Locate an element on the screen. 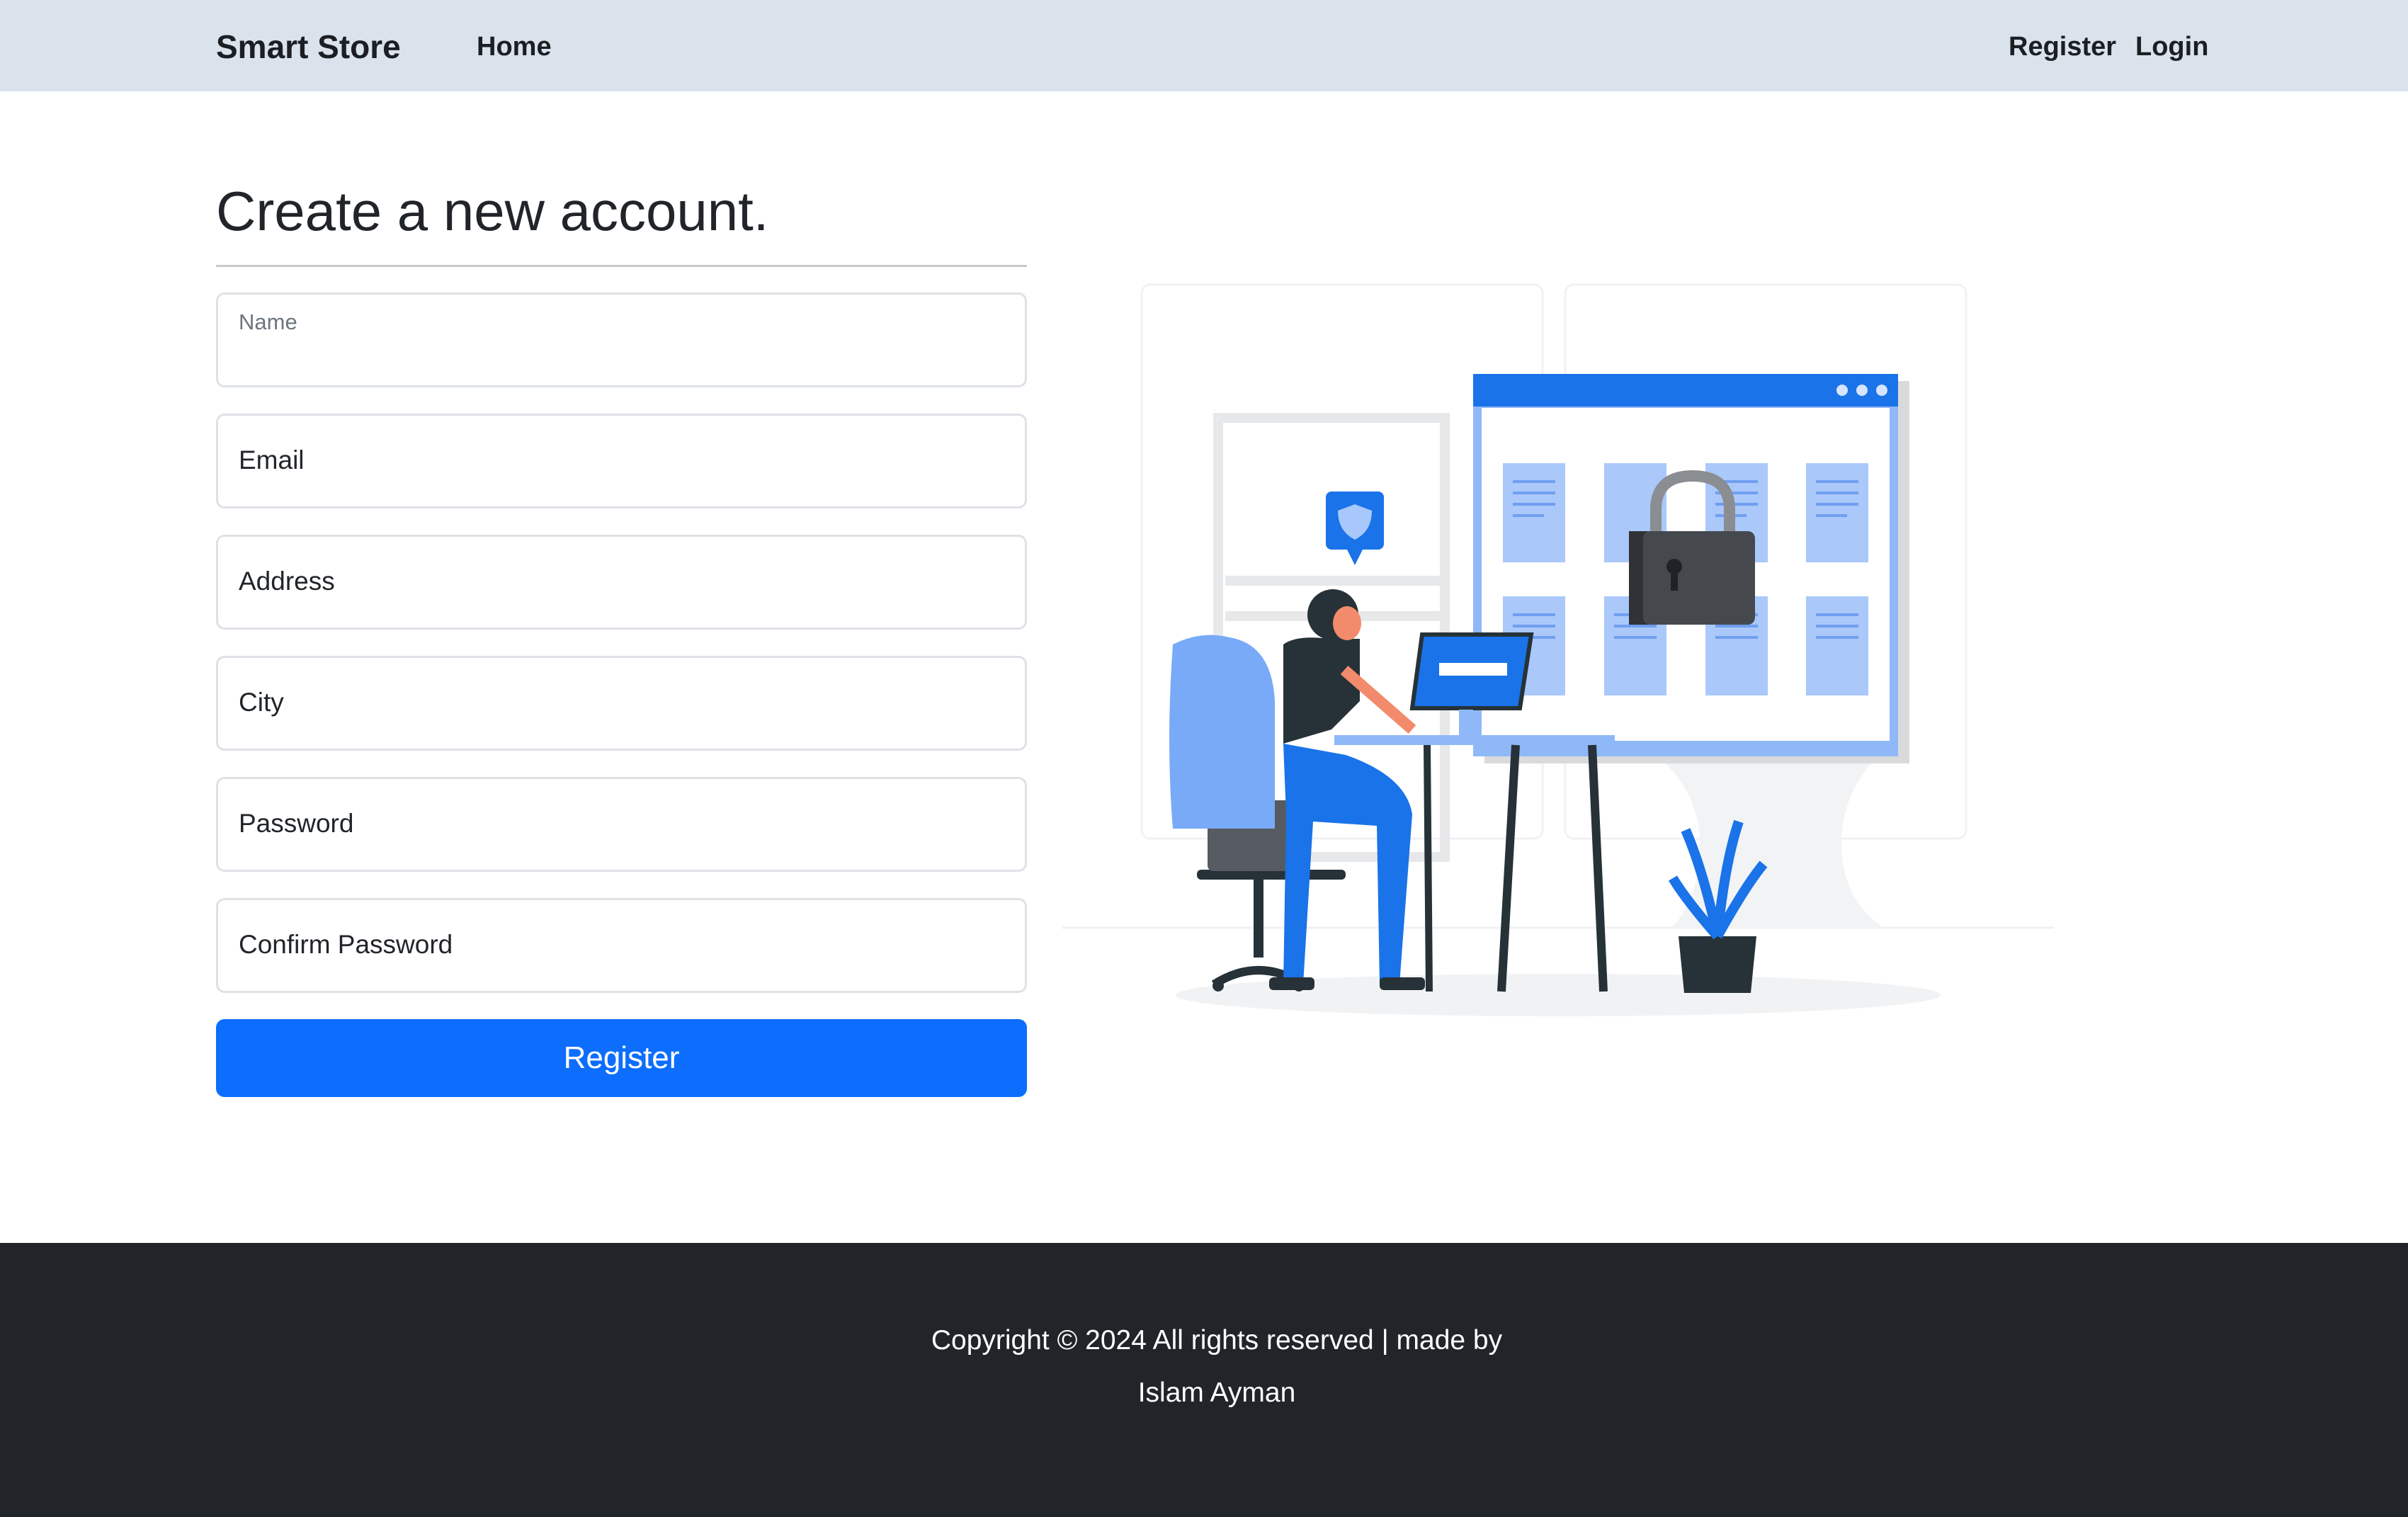  email-field-label: Email is located at coordinates (272, 460).